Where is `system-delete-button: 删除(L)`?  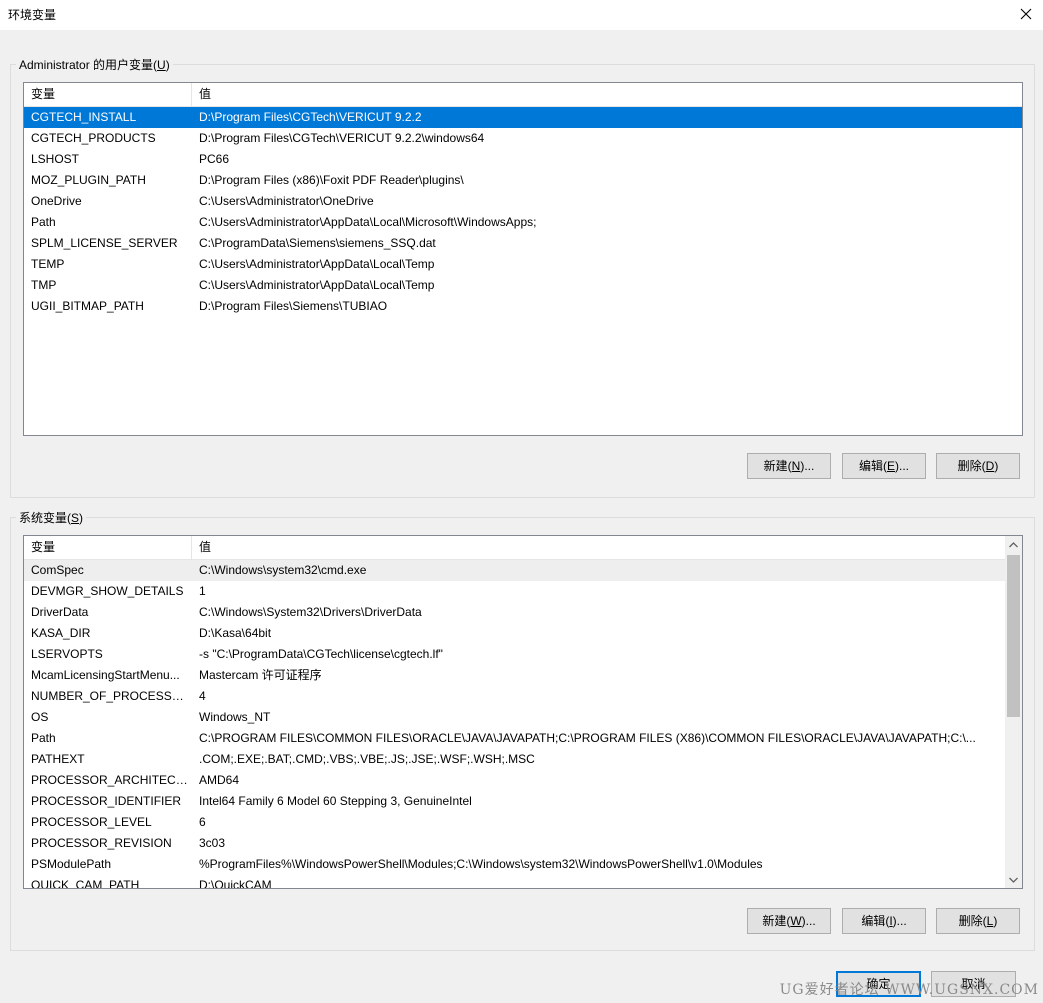 system-delete-button: 删除(L) is located at coordinates (978, 921).